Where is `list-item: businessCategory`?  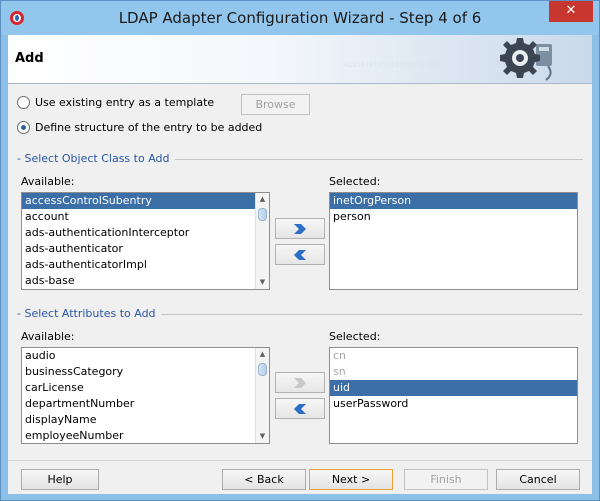
list-item: businessCategory is located at coordinates (145, 372).